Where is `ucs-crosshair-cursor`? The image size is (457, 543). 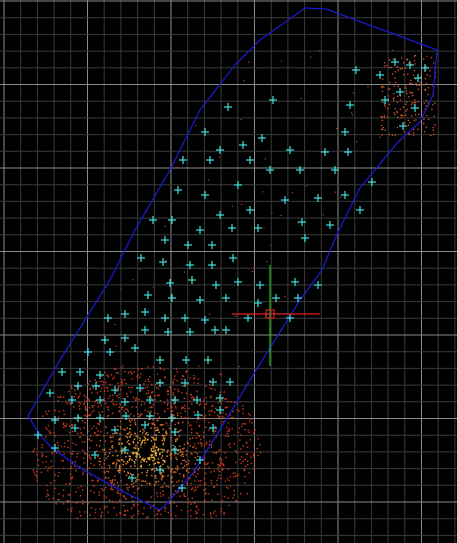
ucs-crosshair-cursor is located at coordinates (276, 315).